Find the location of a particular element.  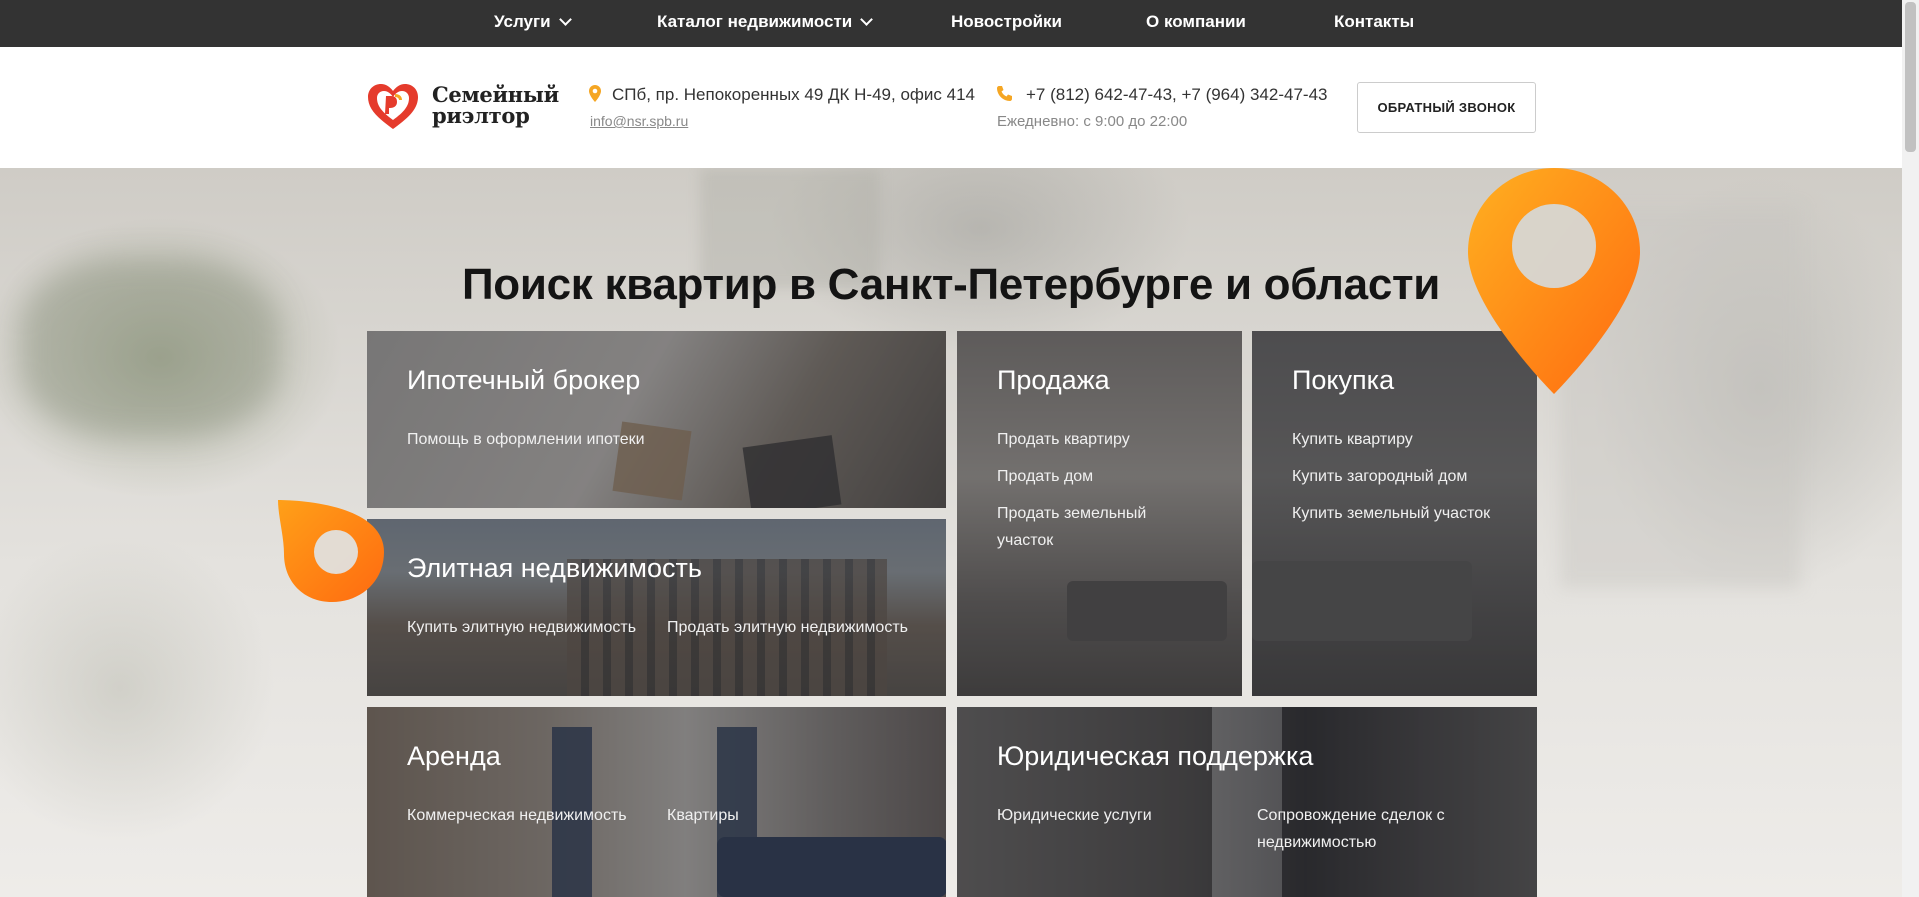

email-link: info@nsr.spb.ru is located at coordinates (639, 121).